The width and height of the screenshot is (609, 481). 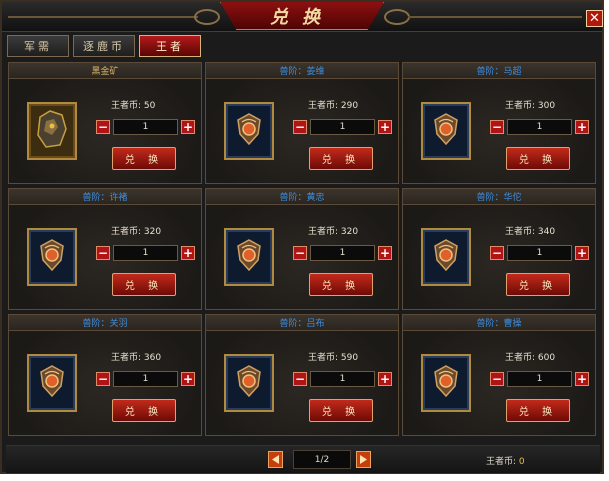 I want to click on currency-balance: 王者币: 0, so click(x=505, y=460).